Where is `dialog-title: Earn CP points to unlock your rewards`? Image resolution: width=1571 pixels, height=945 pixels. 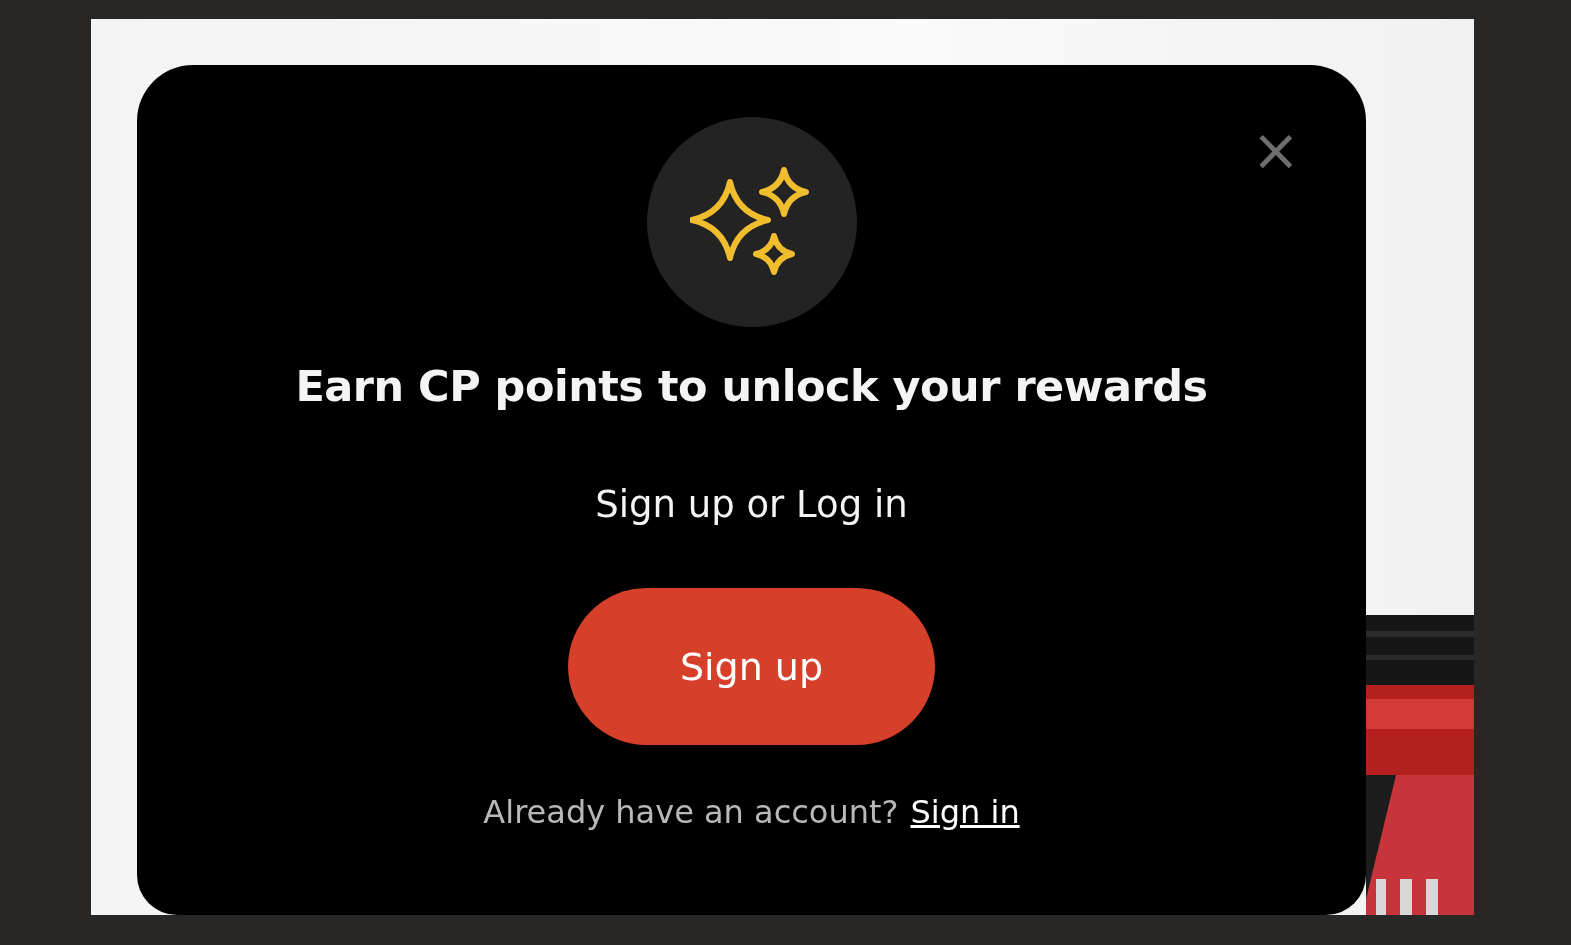 dialog-title: Earn CP points to unlock your rewards is located at coordinates (751, 386).